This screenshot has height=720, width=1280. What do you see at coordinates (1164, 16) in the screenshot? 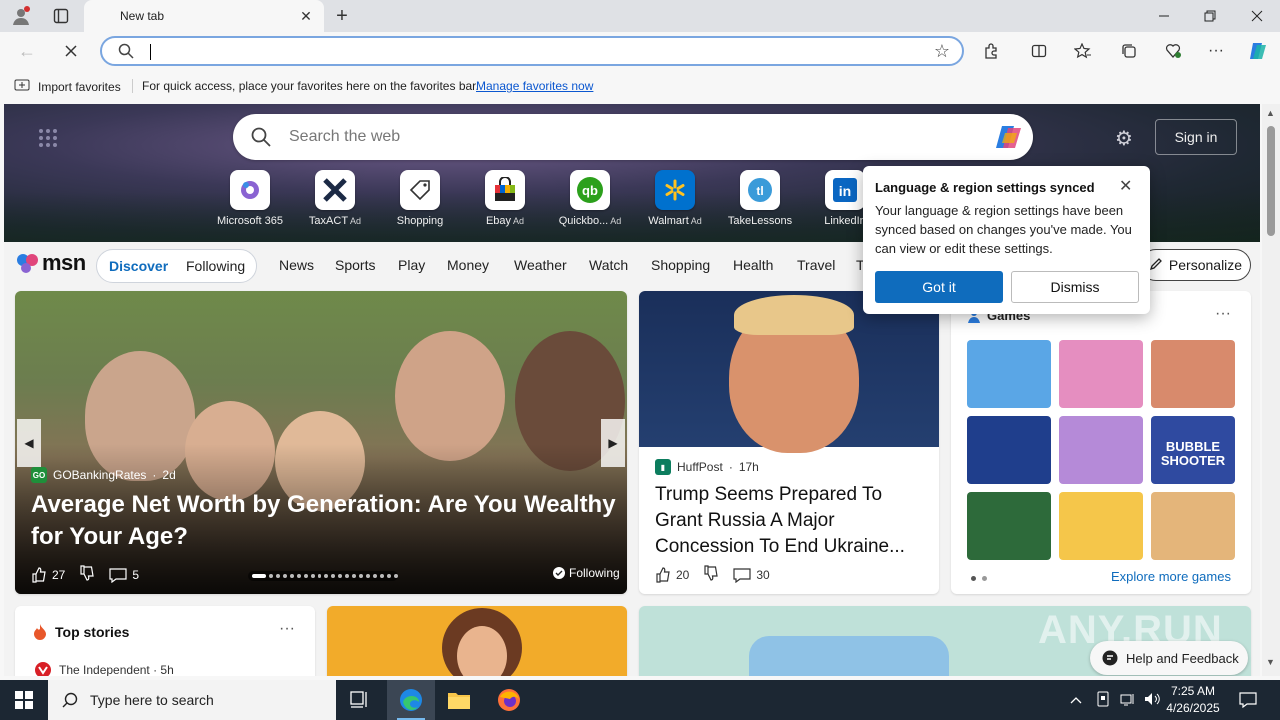
I see `minimize-button` at bounding box center [1164, 16].